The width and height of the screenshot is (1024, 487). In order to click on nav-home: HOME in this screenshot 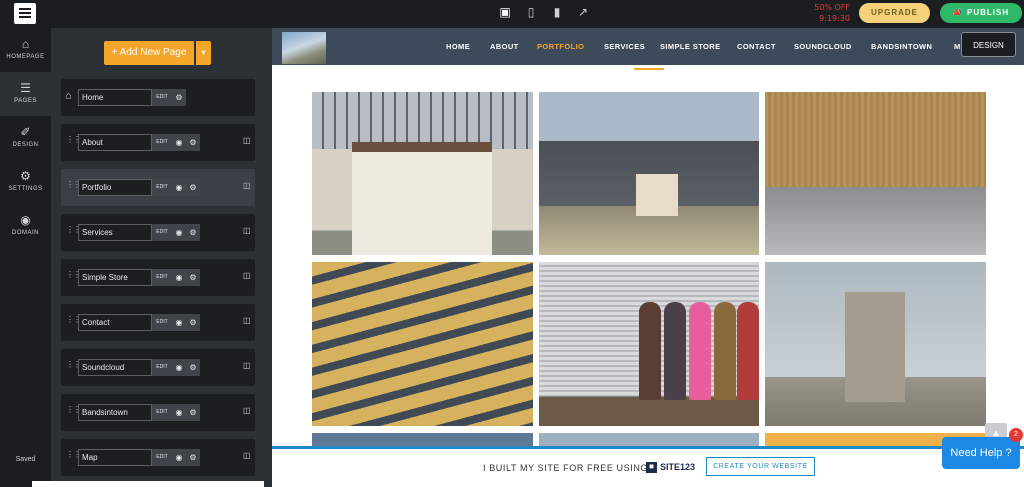, I will do `click(458, 46)`.